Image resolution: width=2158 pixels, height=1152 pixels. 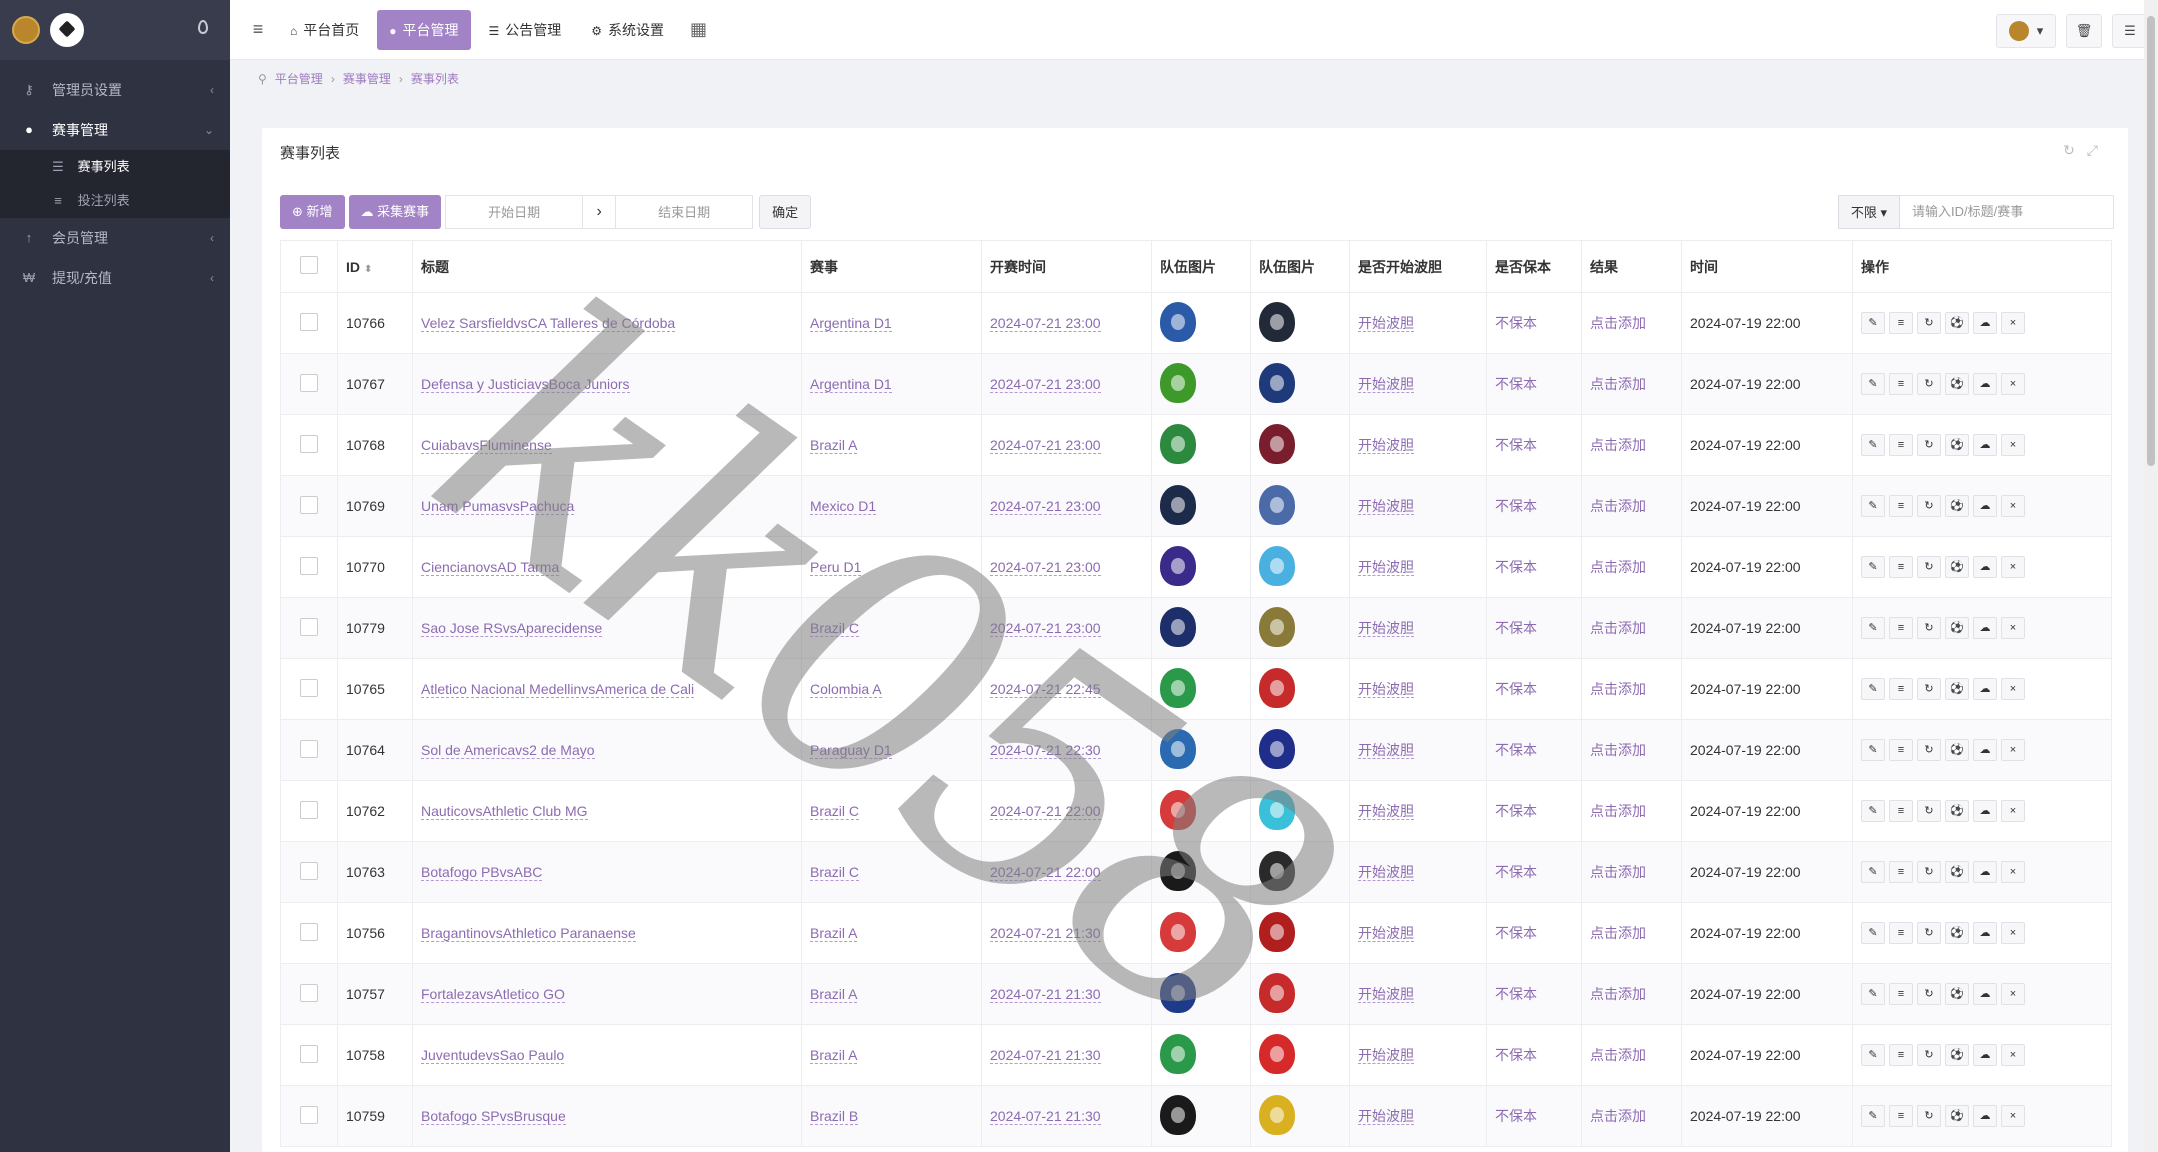 What do you see at coordinates (1045, 689) in the screenshot?
I see `row-start-time-link: 2024-07-21 22:45` at bounding box center [1045, 689].